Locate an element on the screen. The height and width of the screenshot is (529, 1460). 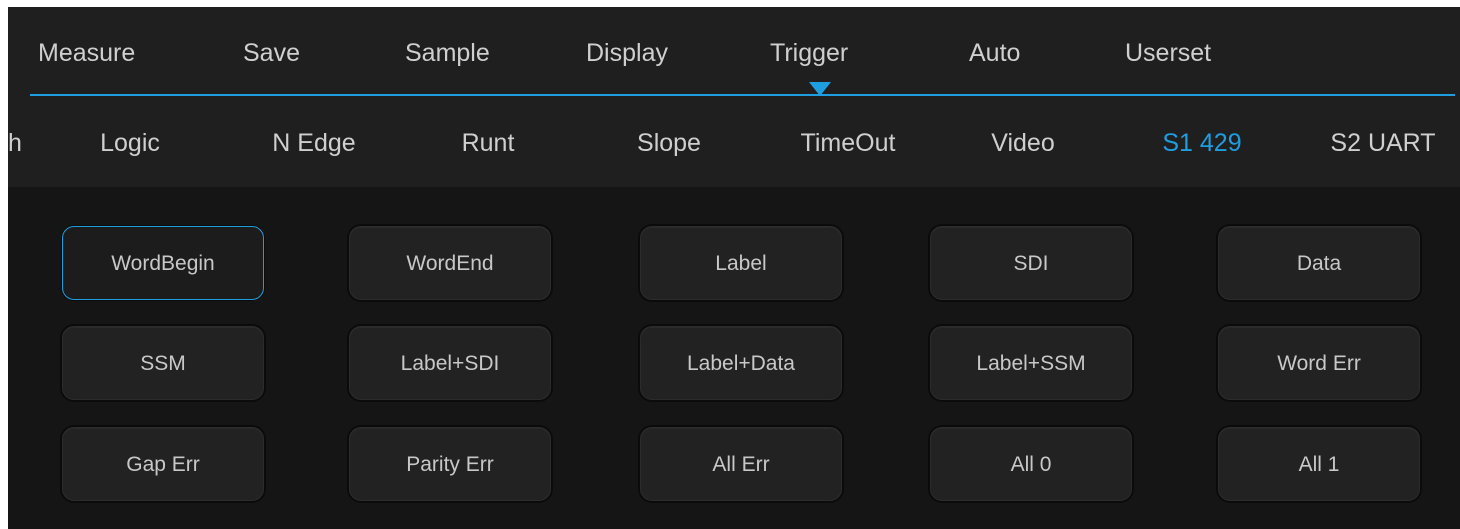
menu-trigger: Trigger is located at coordinates (809, 53).